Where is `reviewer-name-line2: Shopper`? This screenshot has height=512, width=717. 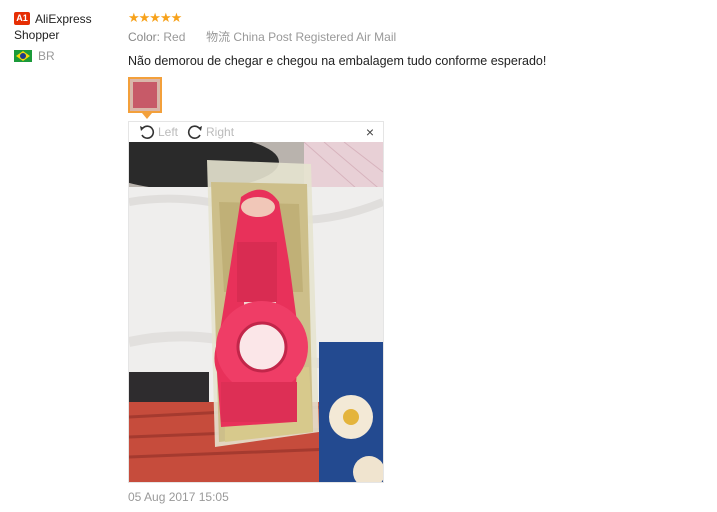
reviewer-name-line2: Shopper is located at coordinates (37, 35).